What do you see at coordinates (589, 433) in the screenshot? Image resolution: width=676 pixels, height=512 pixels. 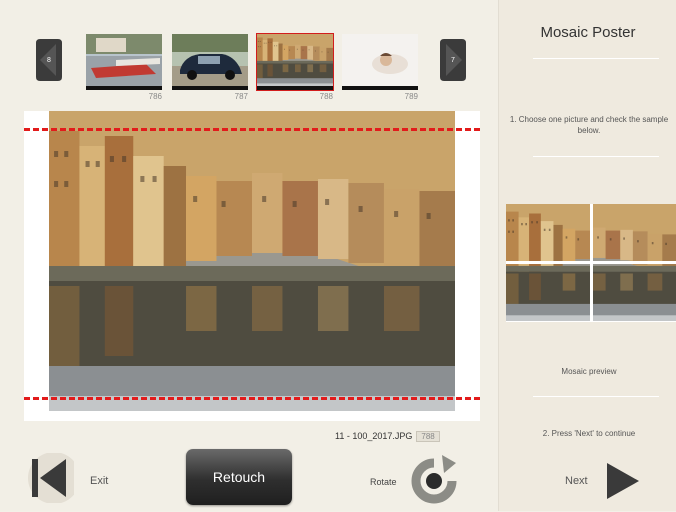 I see `step-2-instruction: 2. Press 'Next' to continue` at bounding box center [589, 433].